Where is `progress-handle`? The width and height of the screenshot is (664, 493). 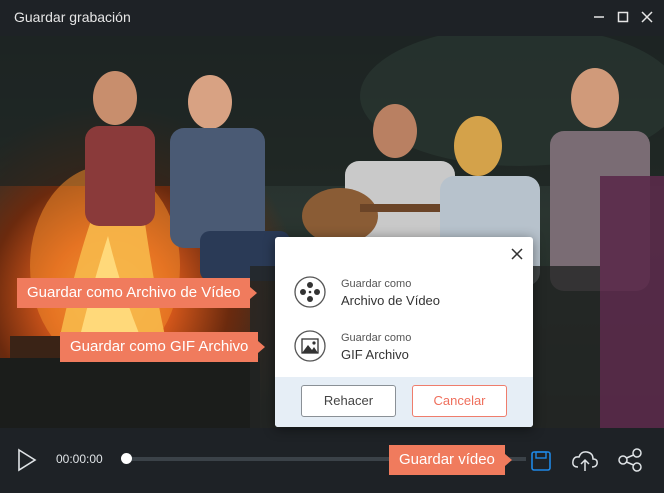
progress-handle is located at coordinates (126, 458).